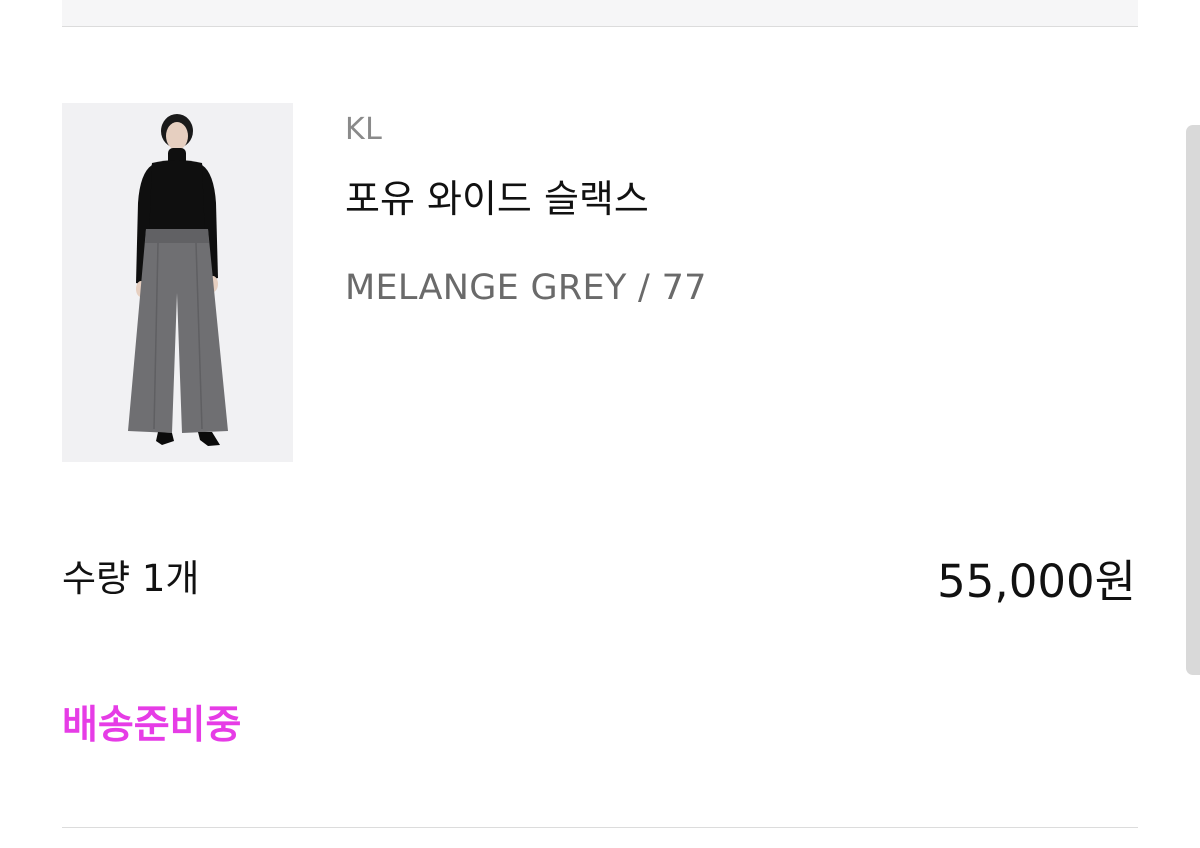  What do you see at coordinates (497, 195) in the screenshot?
I see `product-name: 포유 와이드 슬랙스` at bounding box center [497, 195].